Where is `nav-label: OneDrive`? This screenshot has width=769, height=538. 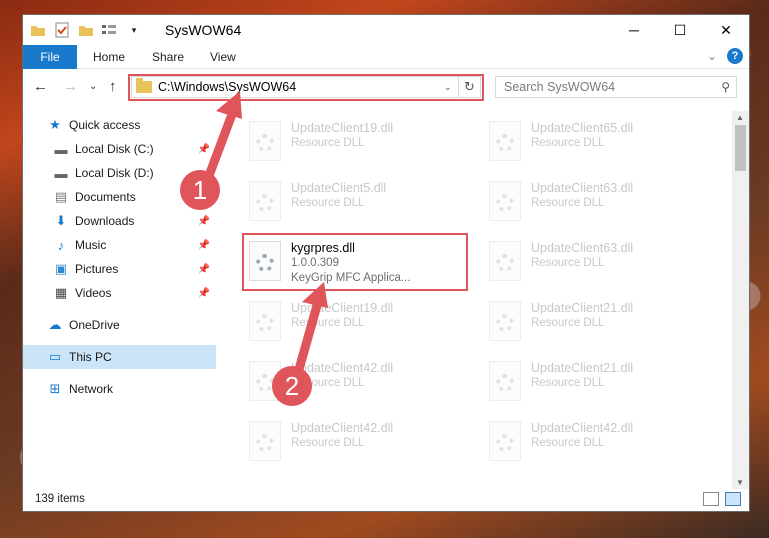
nav-label: OneDrive is located at coordinates (94, 325).